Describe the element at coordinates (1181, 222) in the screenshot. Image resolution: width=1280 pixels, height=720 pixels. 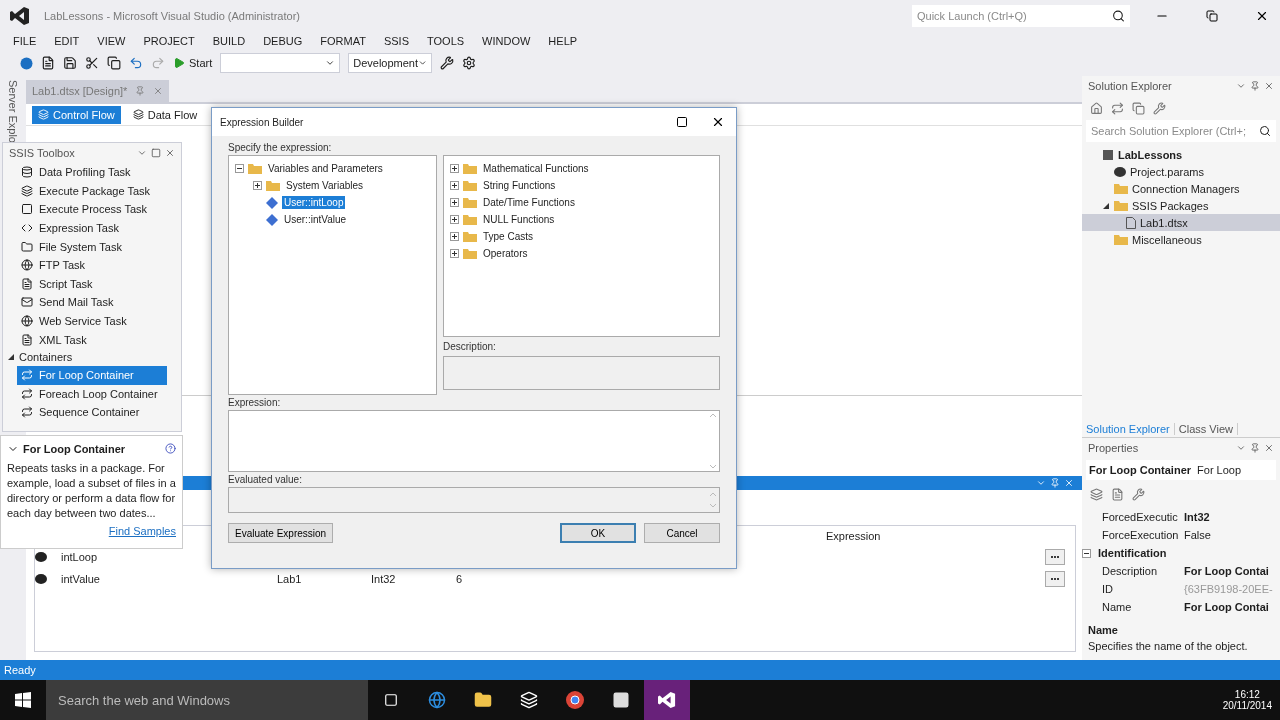
I see `tree-node: Lab1.dtsx` at that location.